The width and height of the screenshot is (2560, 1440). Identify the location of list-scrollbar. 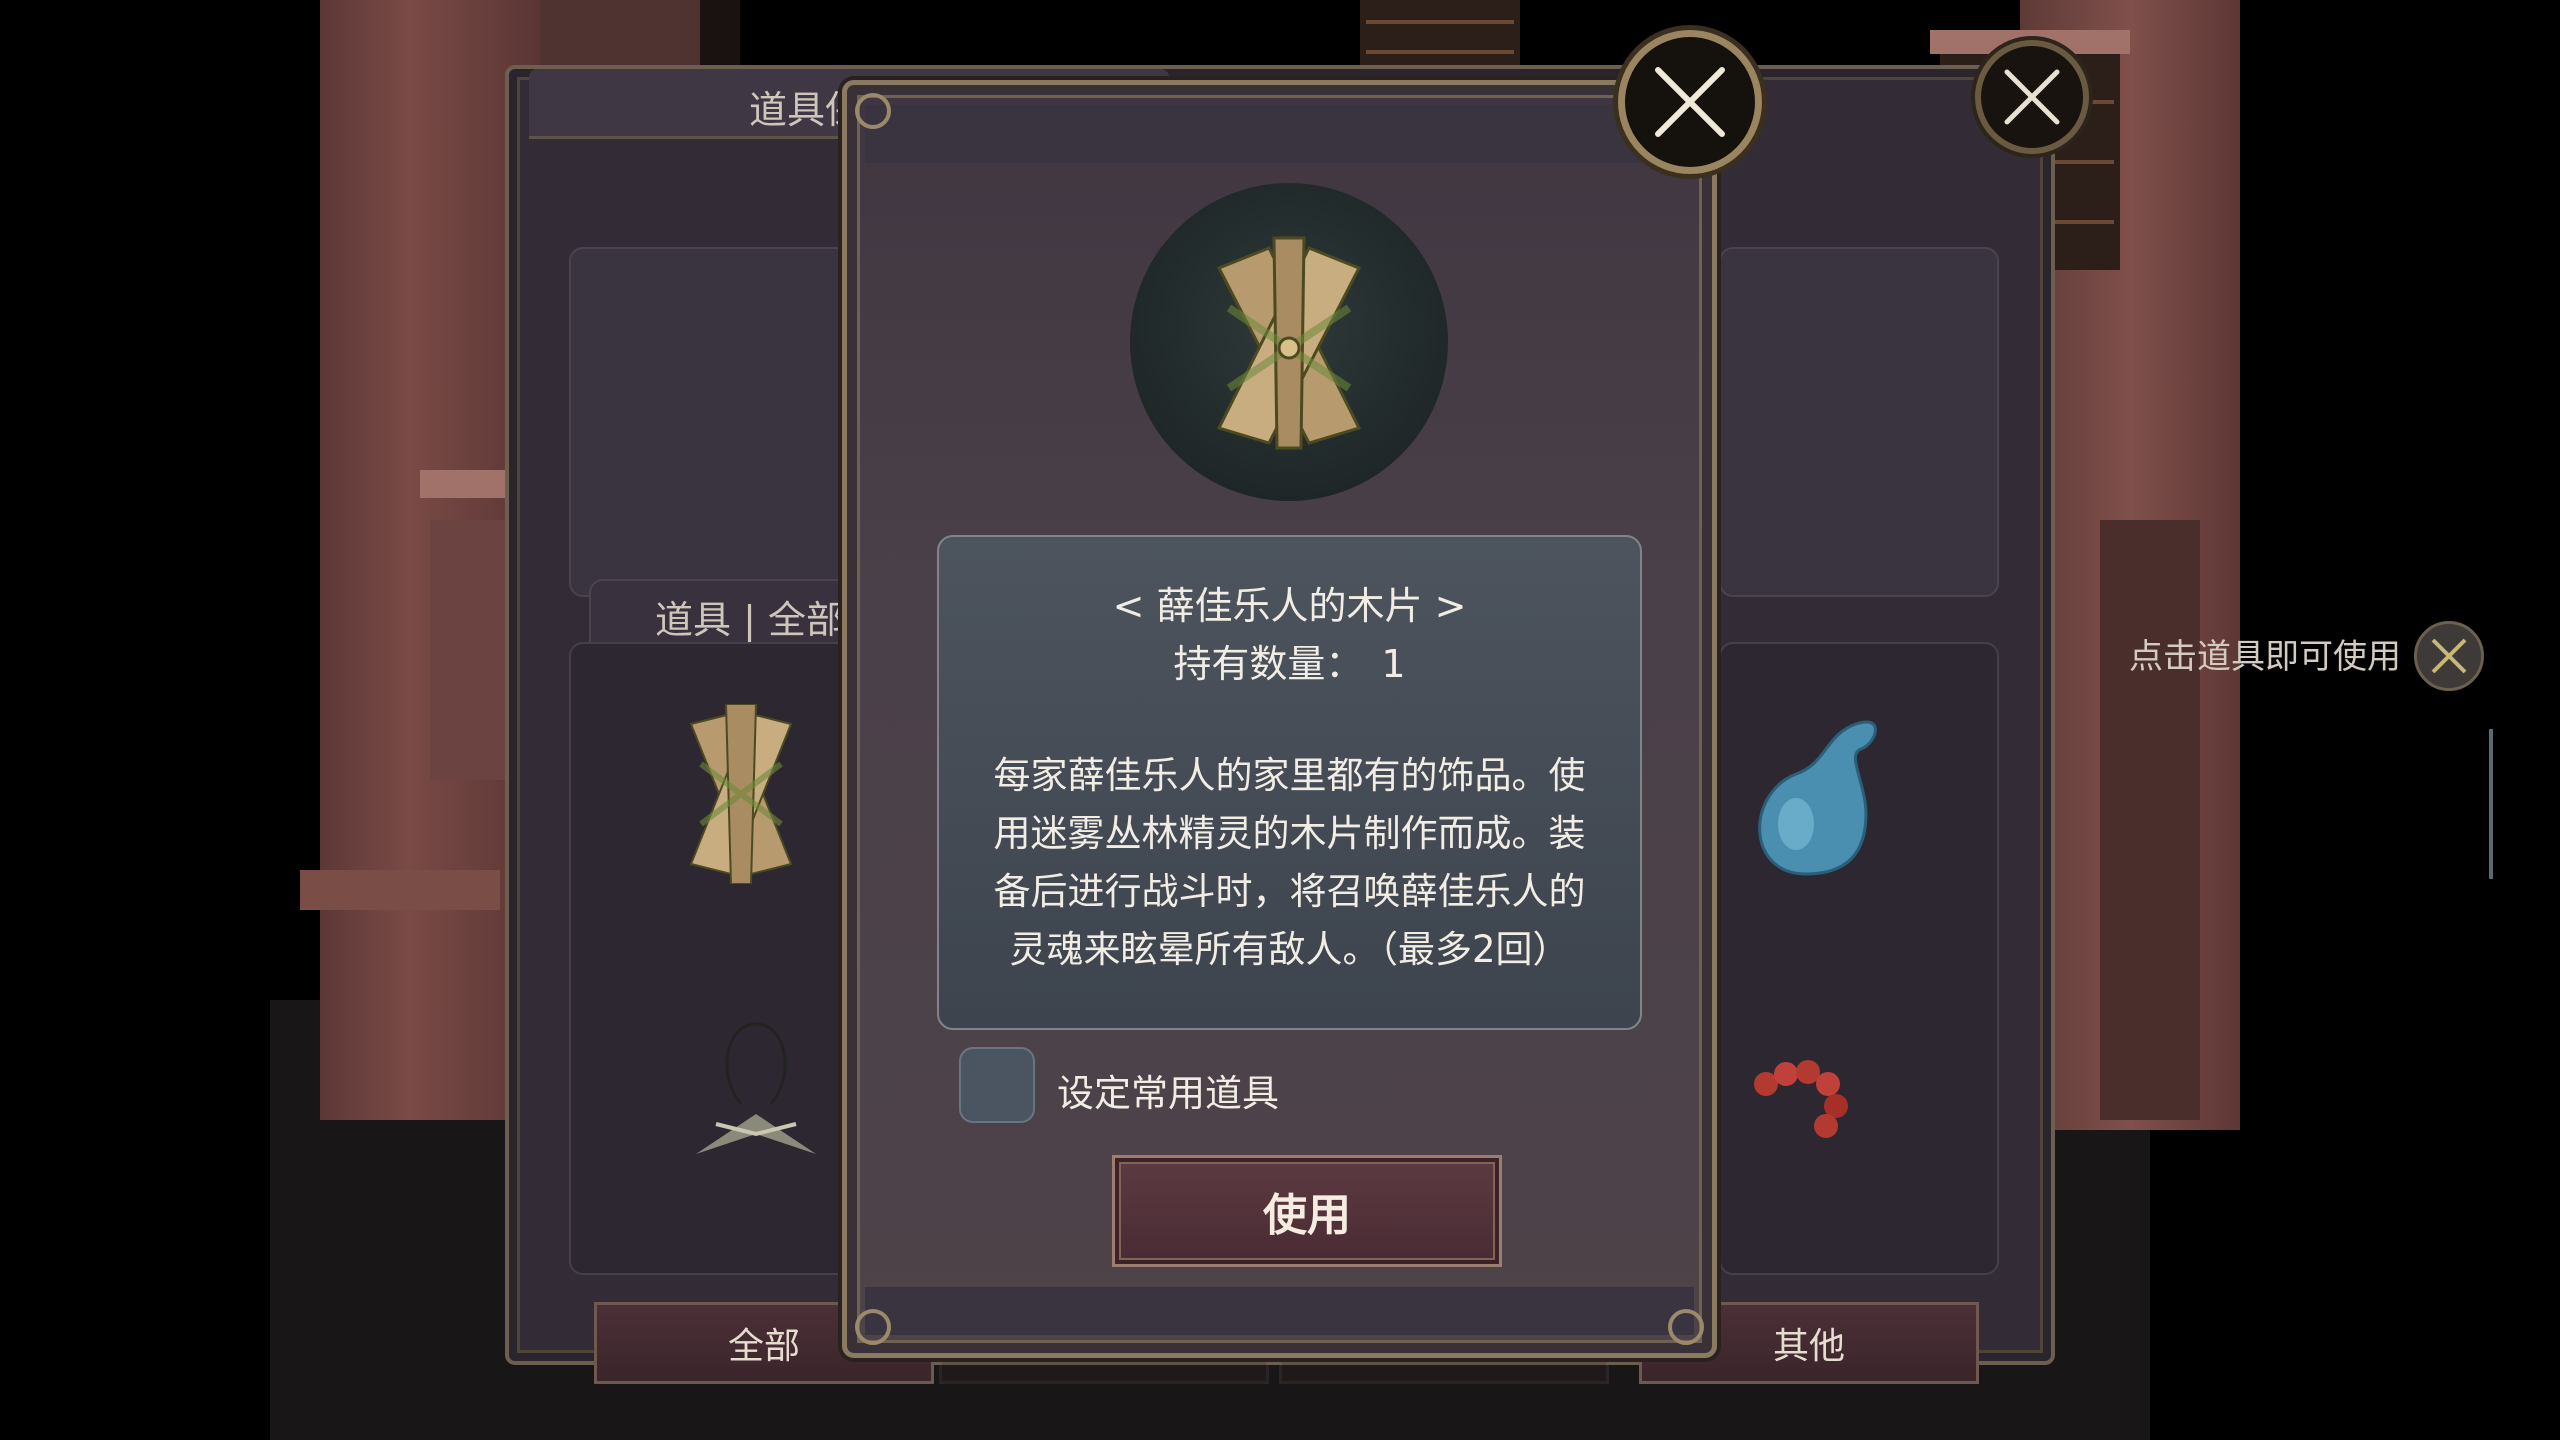
(2491, 804).